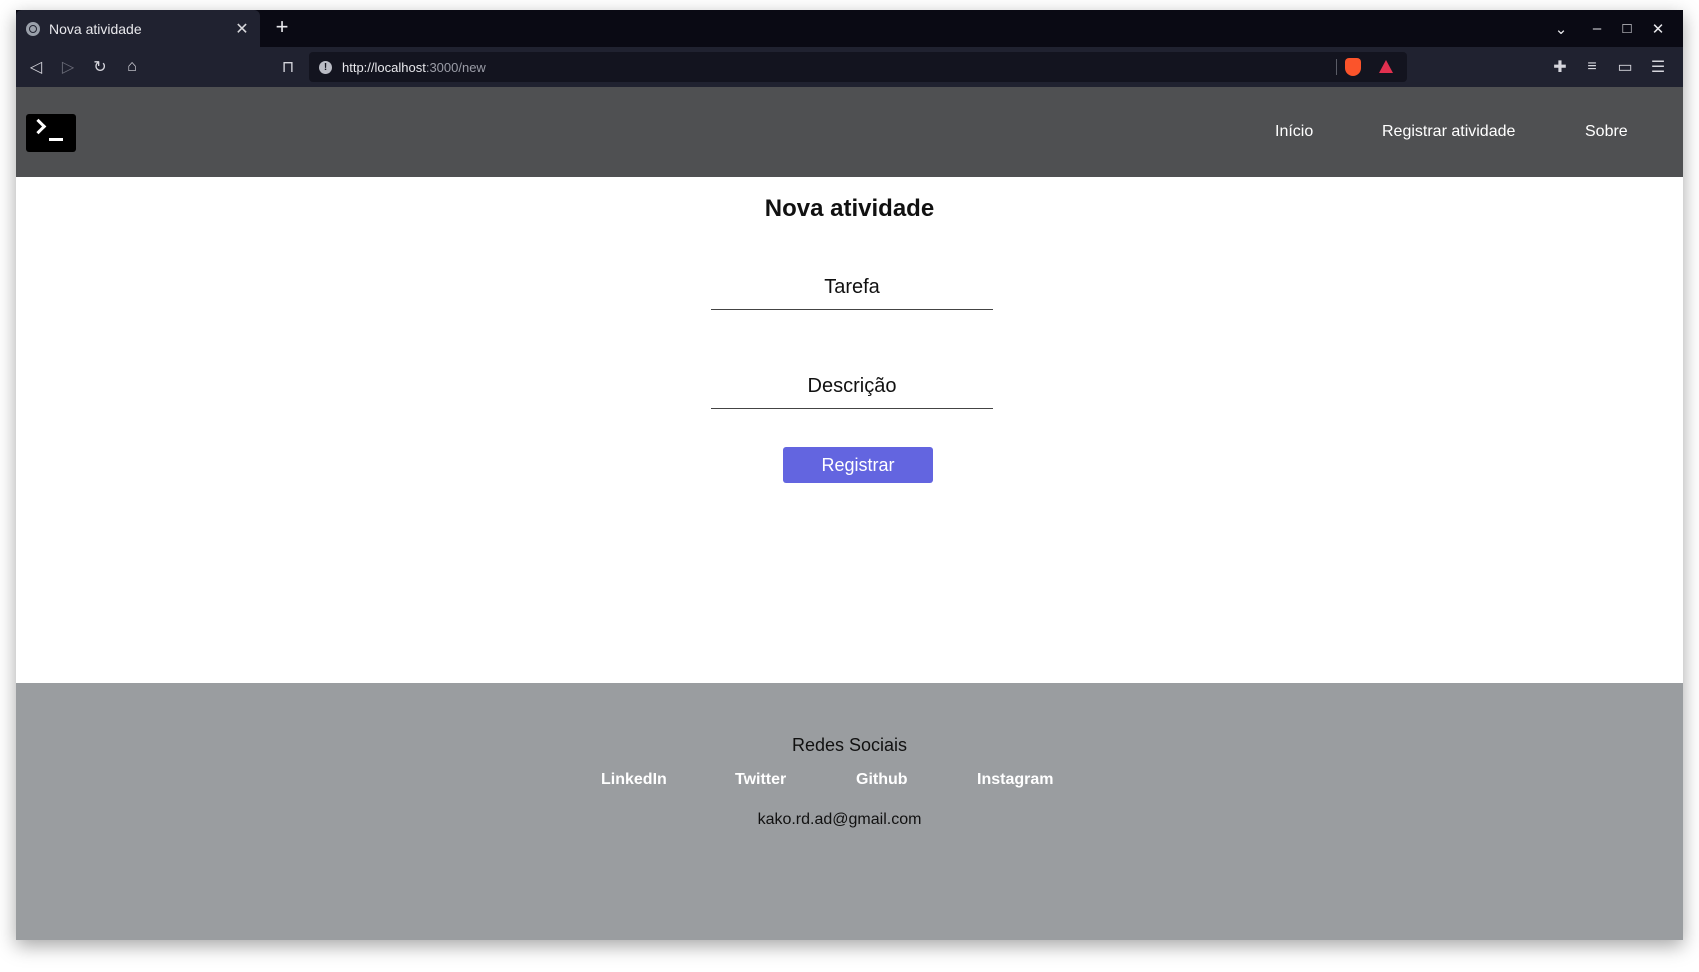 The width and height of the screenshot is (1699, 972). I want to click on wallet-icon: ▭, so click(1625, 67).